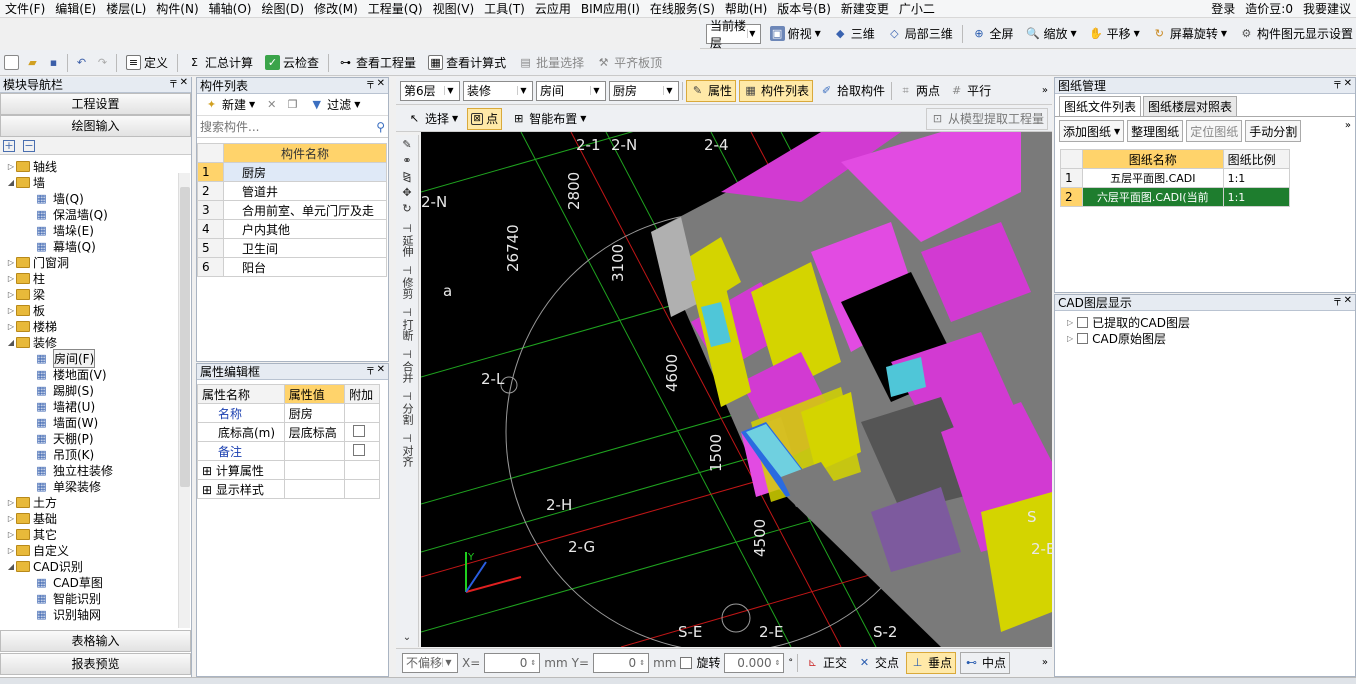 The height and width of the screenshot is (684, 1356). I want to click on layer-checkbox, so click(1083, 338).